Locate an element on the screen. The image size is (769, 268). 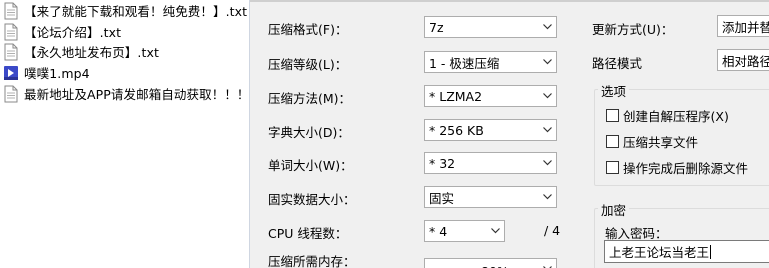
option-shared: 压缩共享文件 is located at coordinates (652, 141).